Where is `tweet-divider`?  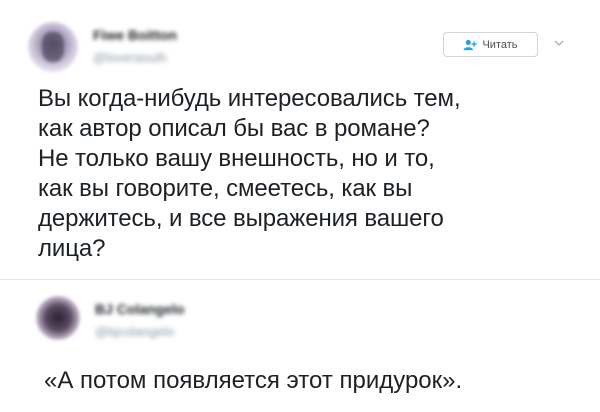 tweet-divider is located at coordinates (300, 279).